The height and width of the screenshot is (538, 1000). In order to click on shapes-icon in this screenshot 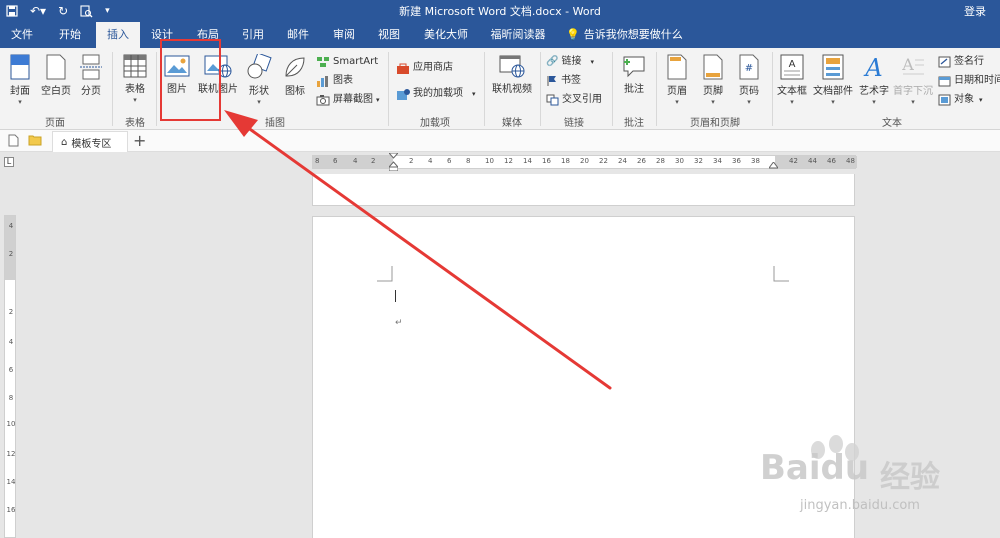, I will do `click(259, 66)`.